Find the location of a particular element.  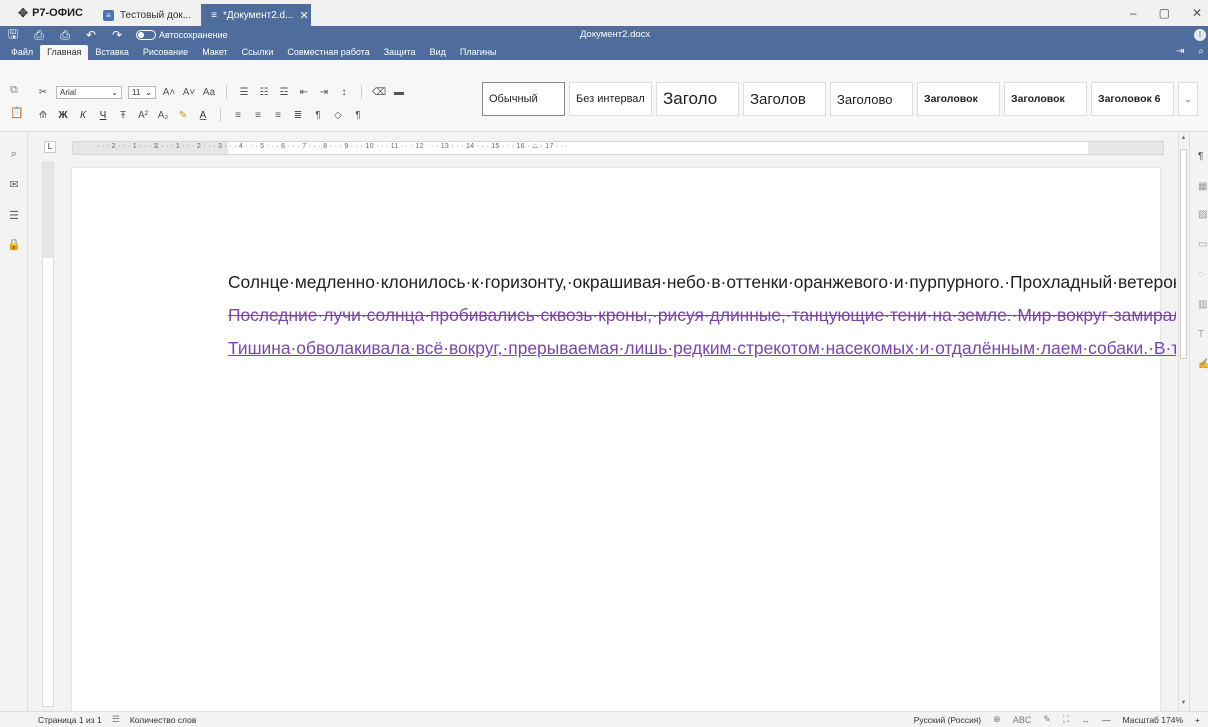

globe-icon: ⊕ is located at coordinates (997, 719).